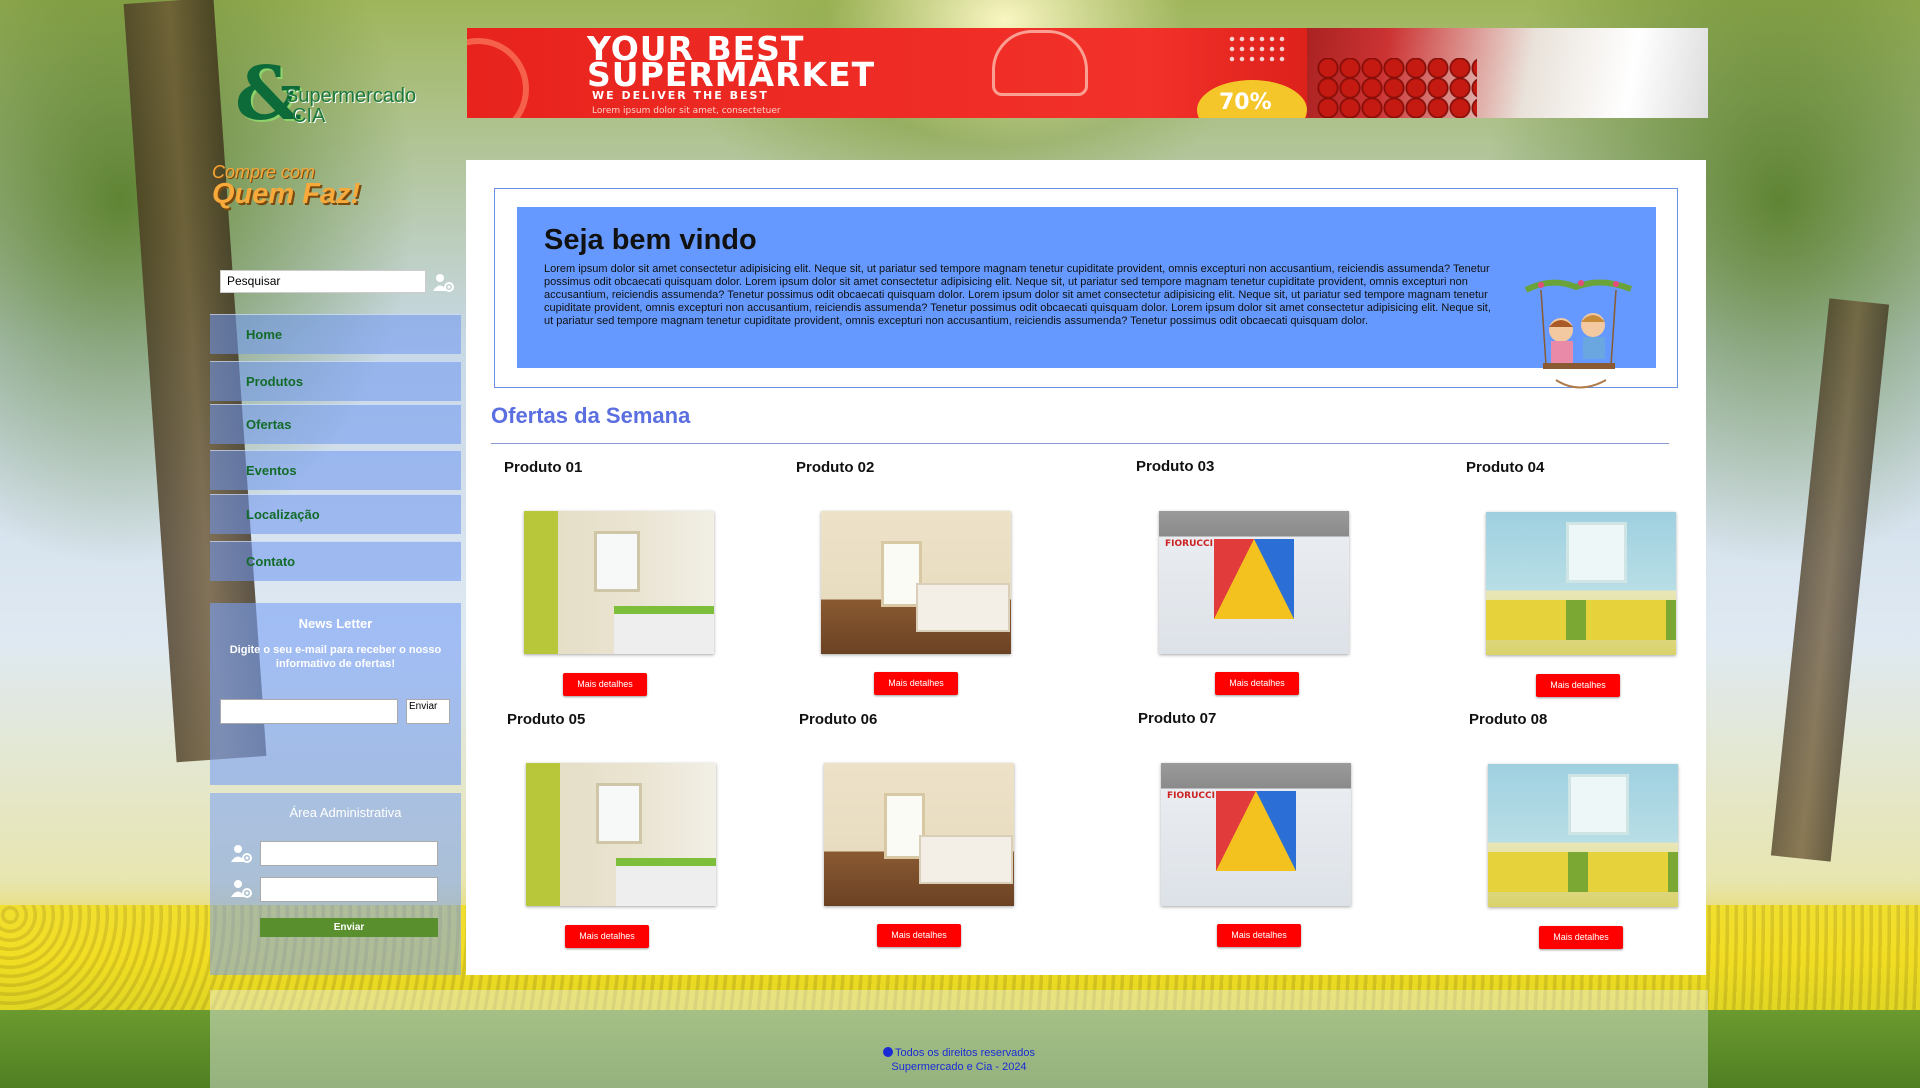  I want to click on discount-value: 70%, so click(1245, 102).